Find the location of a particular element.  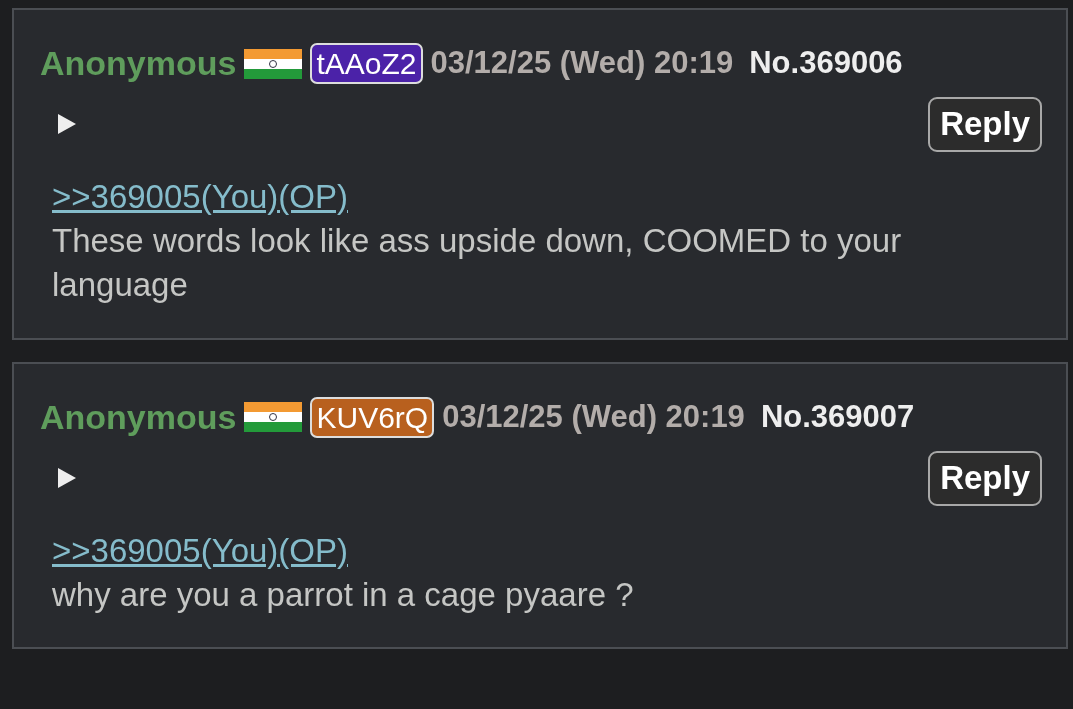

post-text: These words look like ass upside down, COOMED to your language is located at coordinates (477, 263).